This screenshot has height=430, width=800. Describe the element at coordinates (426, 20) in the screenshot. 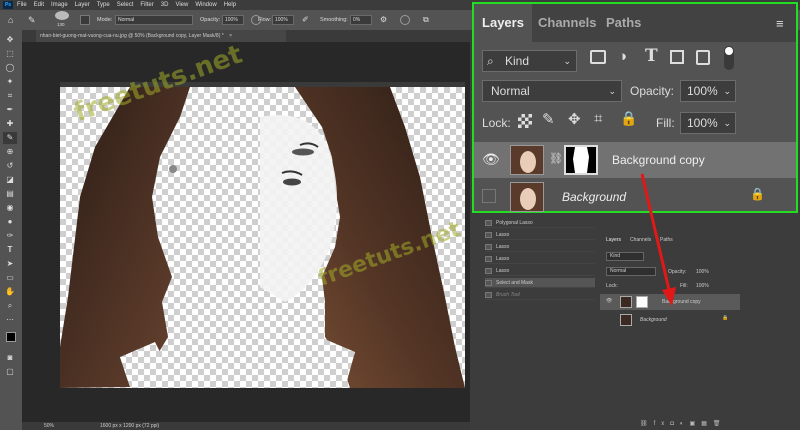

I see `symmetry-icon: ⧉` at that location.